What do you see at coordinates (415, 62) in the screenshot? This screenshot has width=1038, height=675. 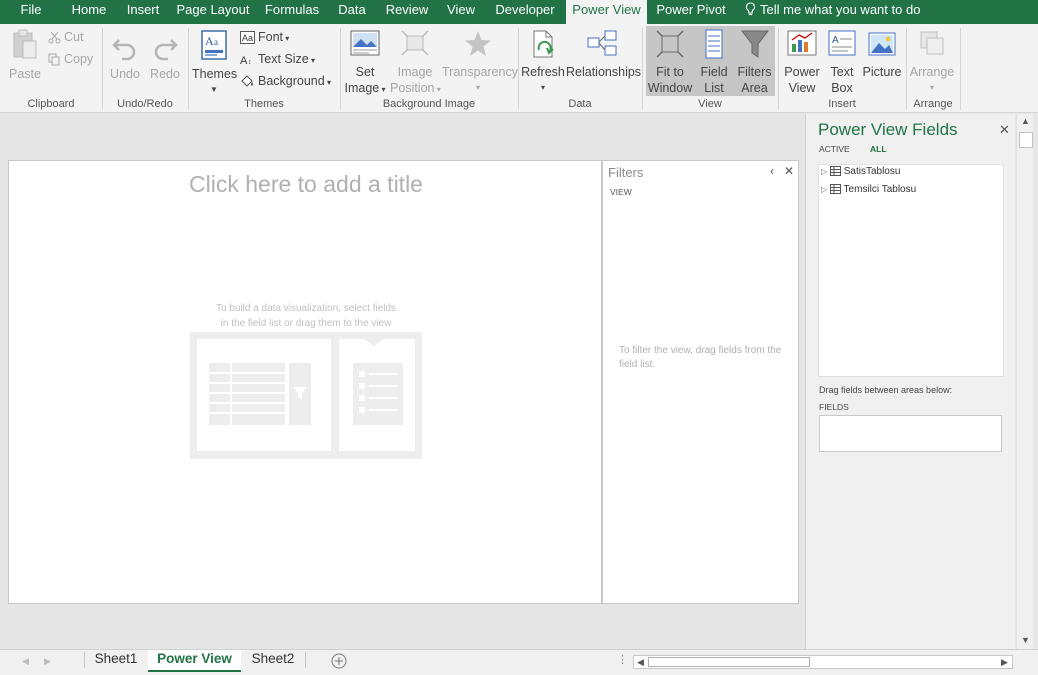 I see `image-position-button: Image Position ▾` at bounding box center [415, 62].